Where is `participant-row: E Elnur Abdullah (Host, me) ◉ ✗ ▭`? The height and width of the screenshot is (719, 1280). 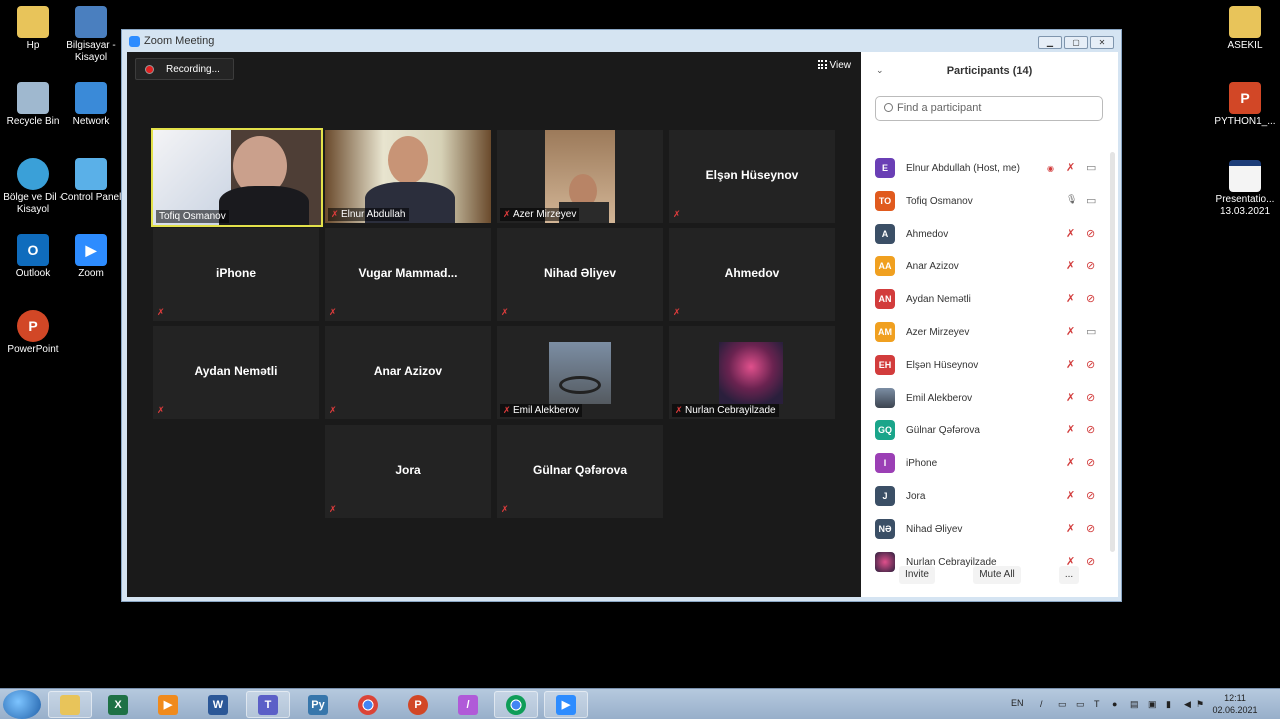 participant-row: E Elnur Abdullah (Host, me) ◉ ✗ ▭ is located at coordinates (989, 169).